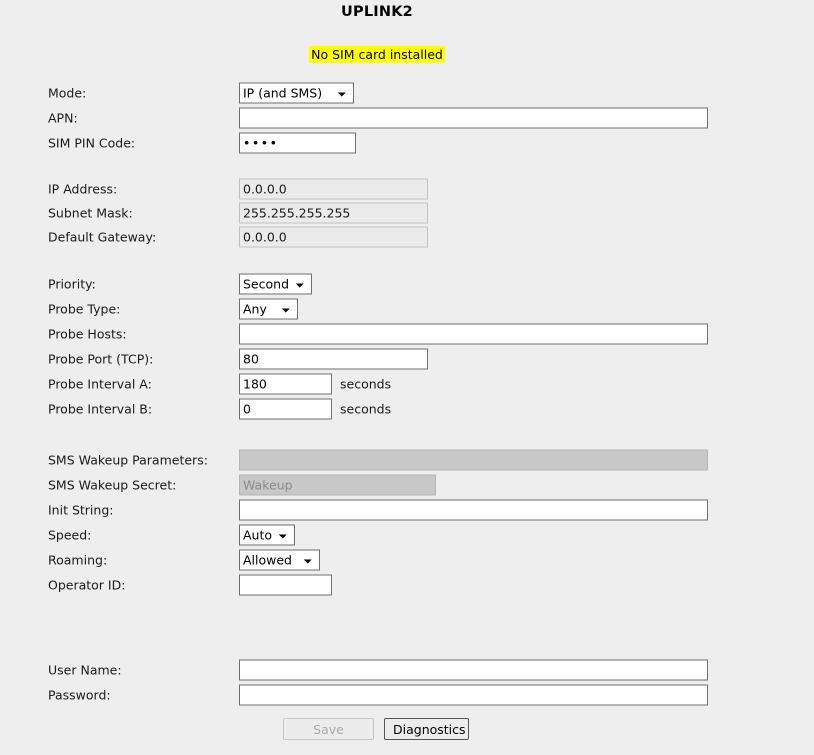 Image resolution: width=814 pixels, height=755 pixels. What do you see at coordinates (473, 333) in the screenshot?
I see `probe-hosts-input` at bounding box center [473, 333].